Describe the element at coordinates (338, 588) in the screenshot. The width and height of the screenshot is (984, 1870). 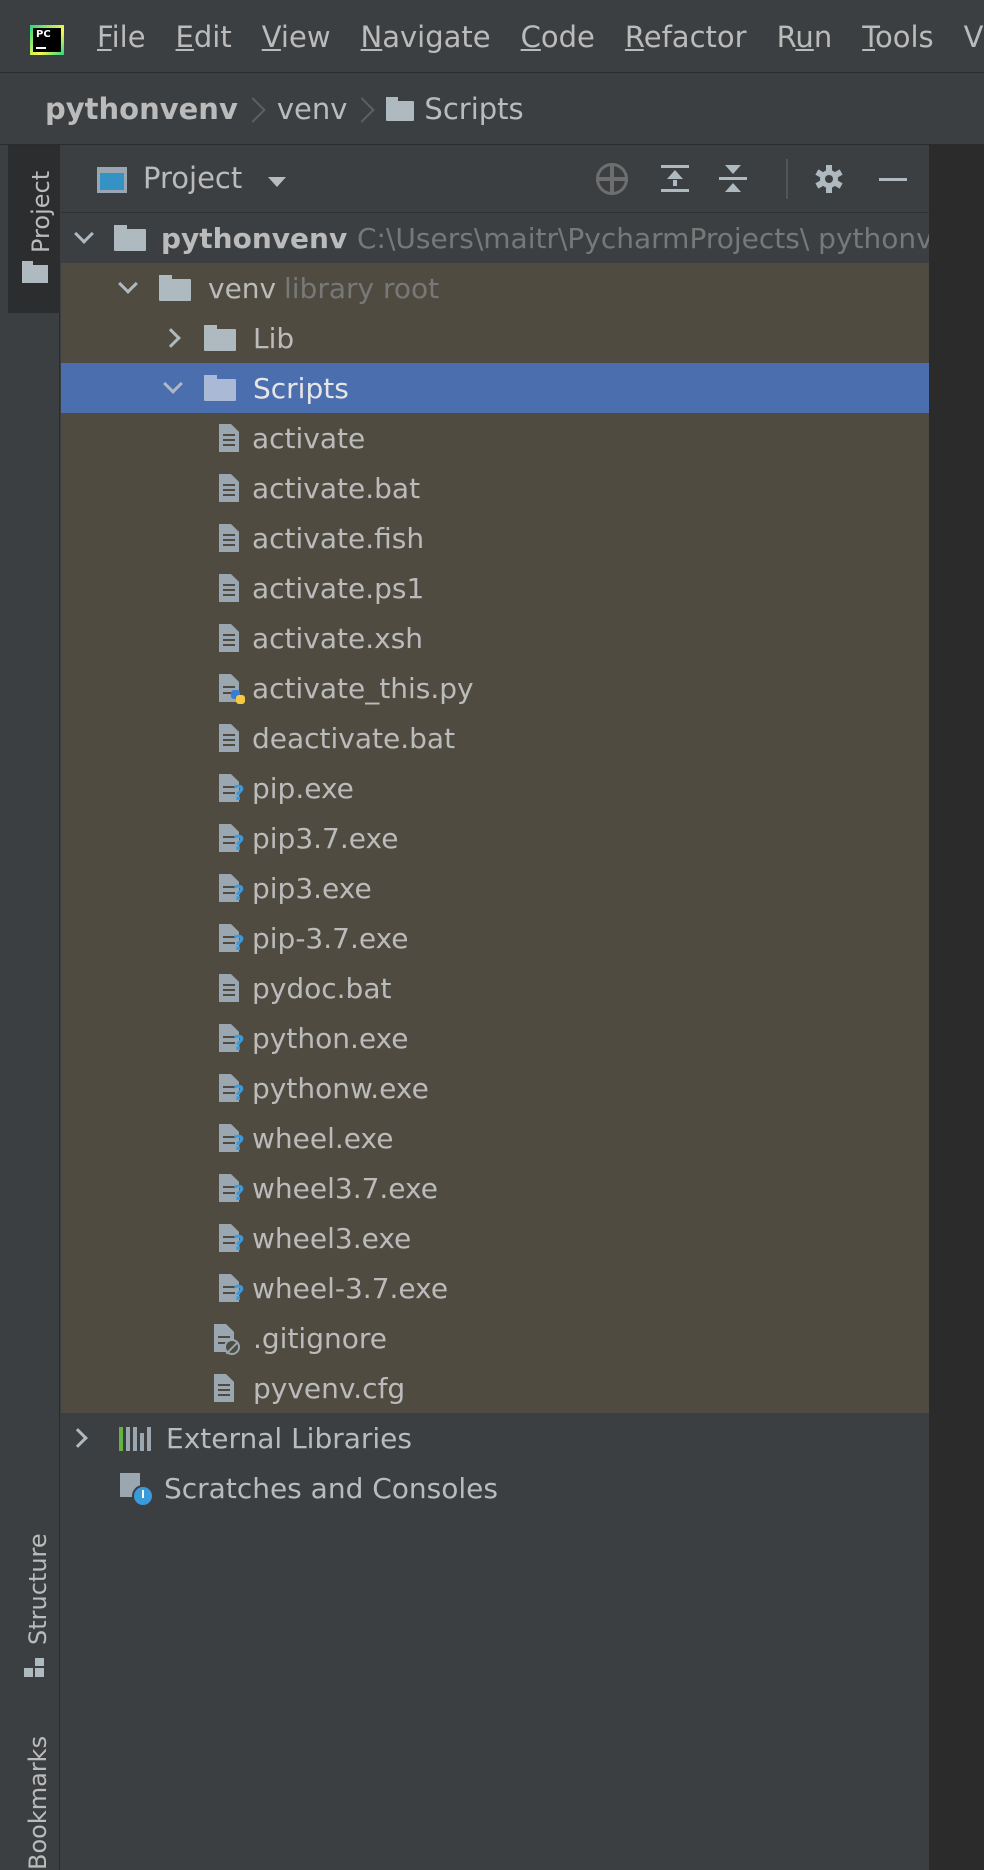
I see `tree-node-label: activate.ps1` at that location.